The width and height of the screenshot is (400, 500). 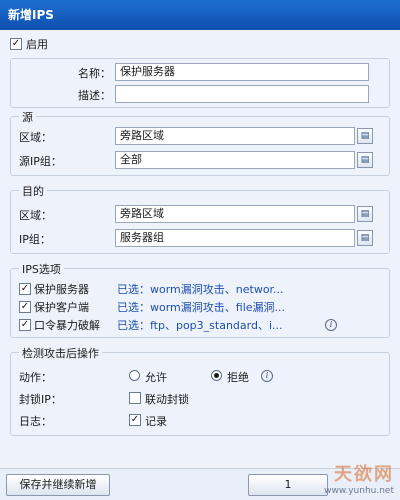 What do you see at coordinates (27, 117) in the screenshot?
I see `source-title: 源` at bounding box center [27, 117].